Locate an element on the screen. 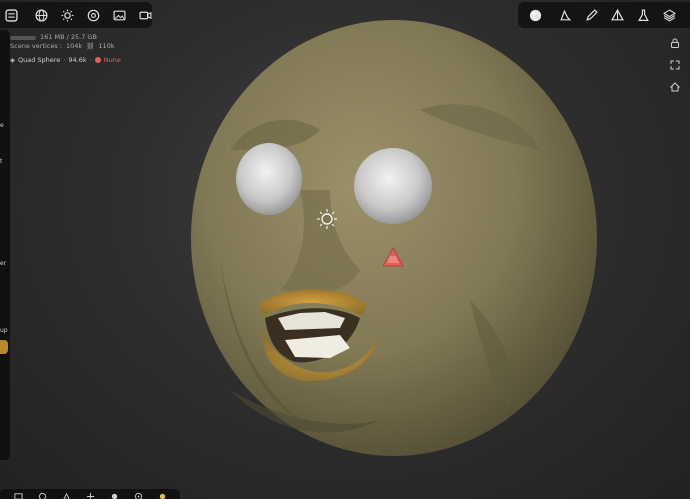 This screenshot has height=499, width=690. inflate-tool-icon is located at coordinates (138, 495).